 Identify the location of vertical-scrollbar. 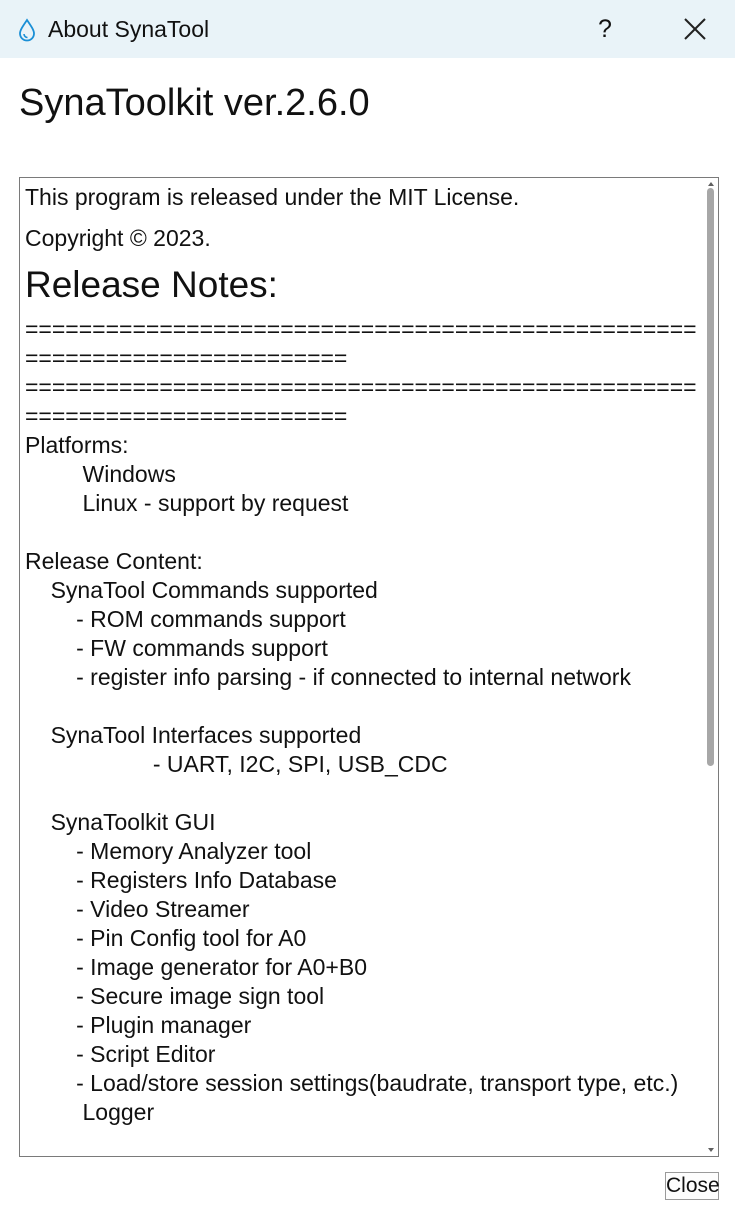
(711, 667).